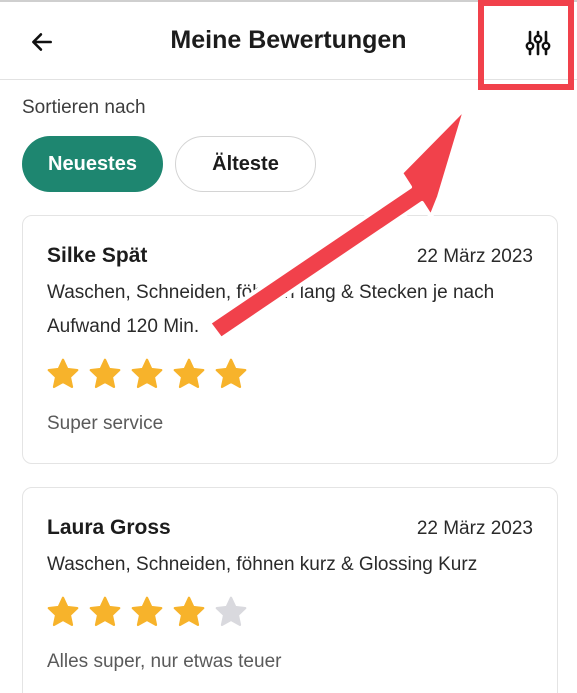 This screenshot has width=577, height=693. I want to click on filter-button, so click(538, 43).